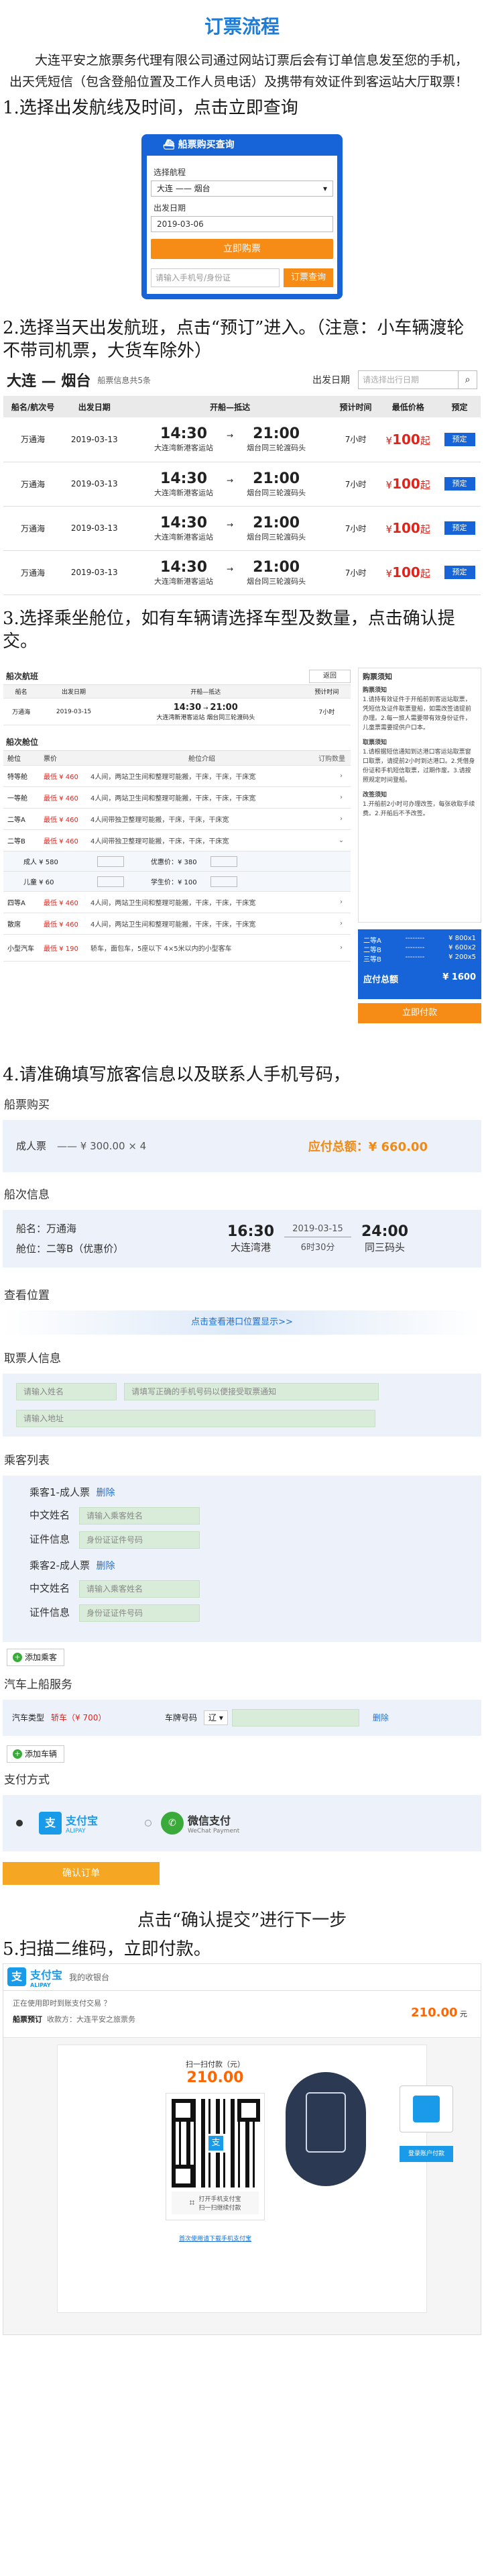 The width and height of the screenshot is (484, 2576). What do you see at coordinates (177, 902) in the screenshot?
I see `list-item: 四等A 最低 ¥ 460 4人间，两站卫生间和整理可能搬，干床，干床，干床宽 ›` at bounding box center [177, 902].